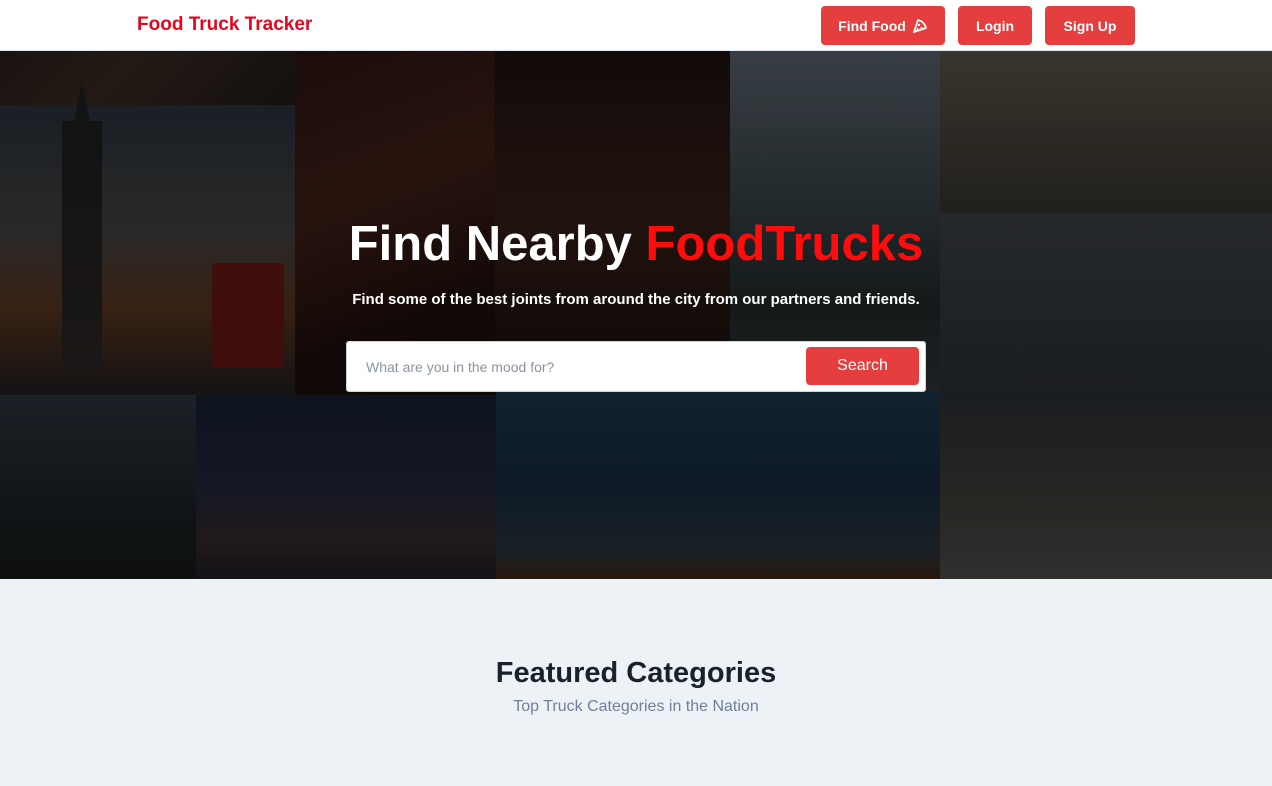  Describe the element at coordinates (636, 706) in the screenshot. I see `featured-subtitle: Top Truck Categories in the Nation` at that location.